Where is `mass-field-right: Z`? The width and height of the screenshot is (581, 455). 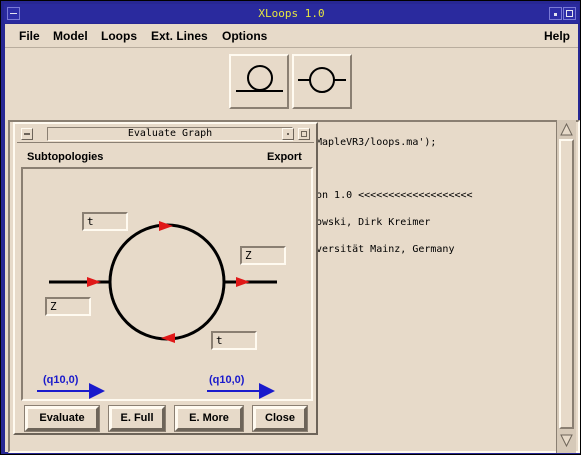 mass-field-right: Z is located at coordinates (263, 255).